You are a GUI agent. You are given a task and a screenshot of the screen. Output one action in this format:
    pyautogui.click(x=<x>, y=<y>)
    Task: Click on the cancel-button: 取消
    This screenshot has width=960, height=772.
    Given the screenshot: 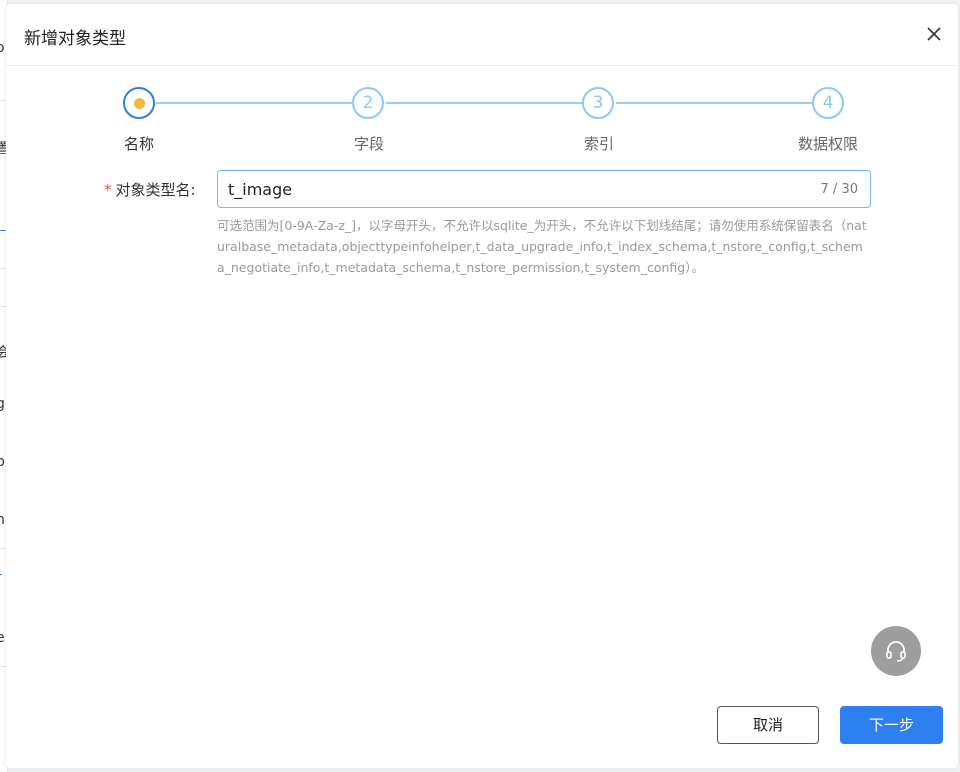 What is the action you would take?
    pyautogui.click(x=768, y=725)
    